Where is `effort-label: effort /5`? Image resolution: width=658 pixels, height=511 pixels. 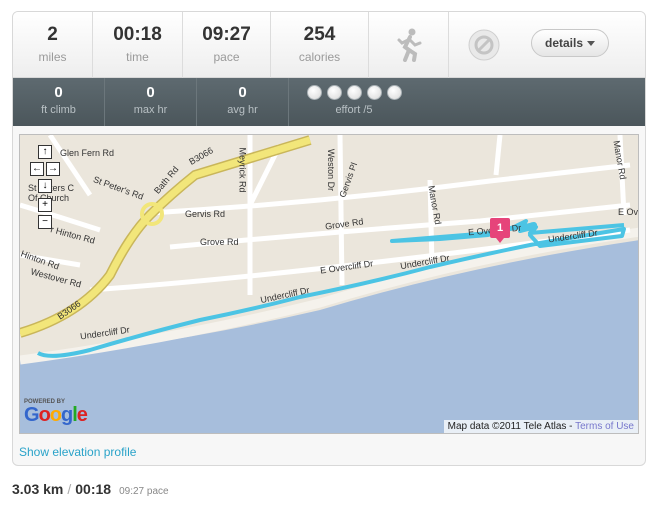
effort-label: effort /5 is located at coordinates (354, 110).